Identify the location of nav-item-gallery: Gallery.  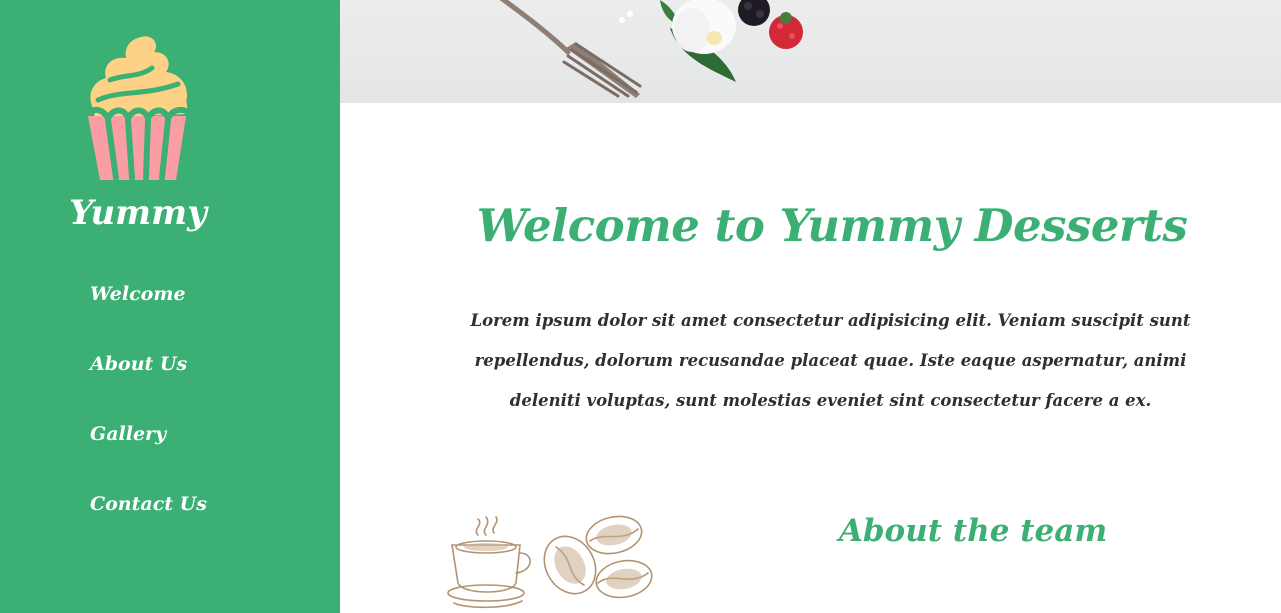
(148, 458).